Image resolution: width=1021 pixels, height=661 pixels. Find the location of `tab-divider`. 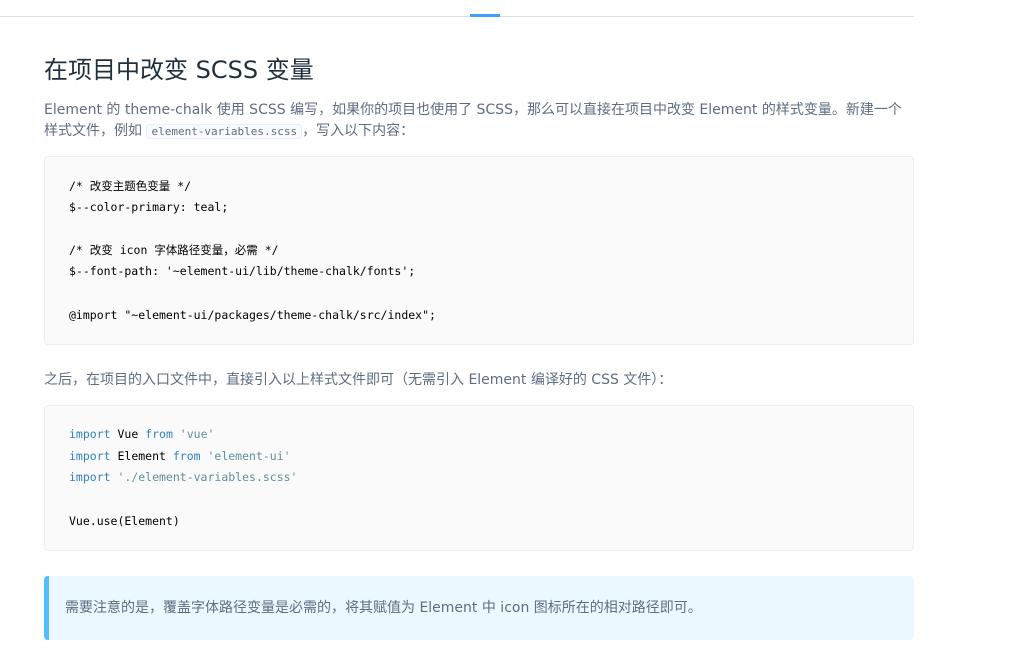

tab-divider is located at coordinates (457, 16).